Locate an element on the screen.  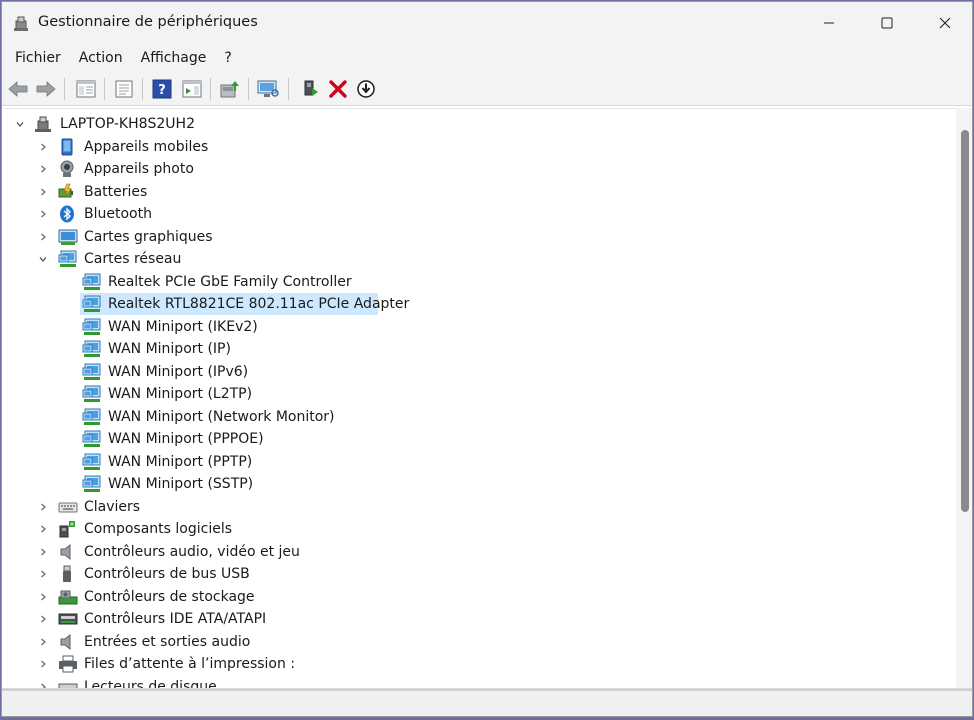
tree-device-item: Realtek RTL8821CE 802.11ac PCIe Adapter is located at coordinates (479, 304).